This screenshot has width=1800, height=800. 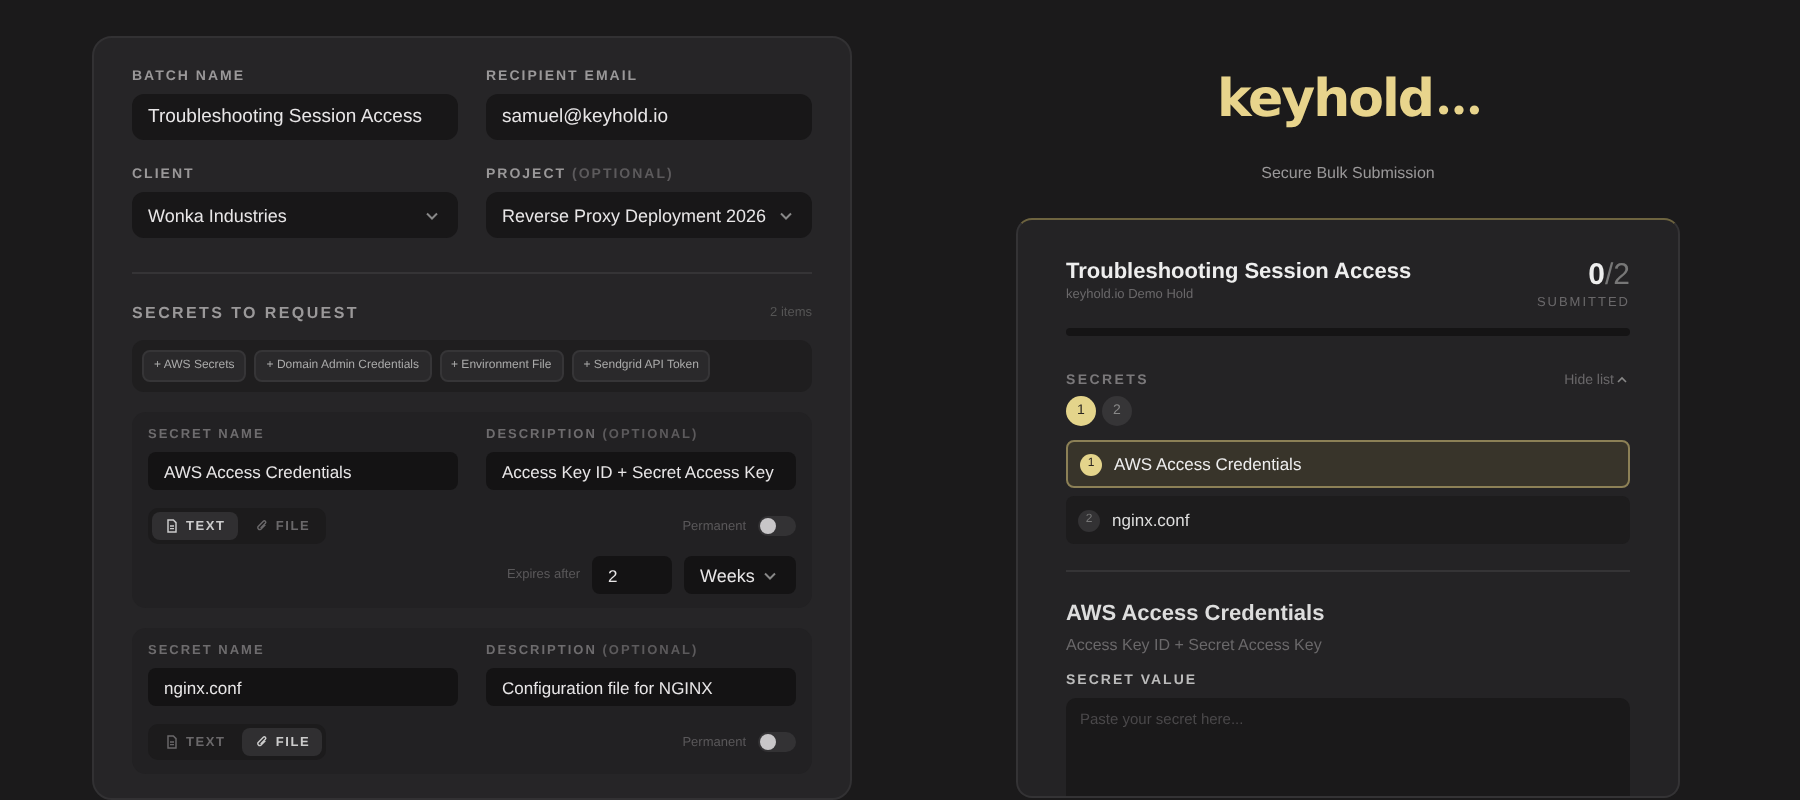 What do you see at coordinates (1196, 614) in the screenshot?
I see `secret-title: AWS Access Credentials` at bounding box center [1196, 614].